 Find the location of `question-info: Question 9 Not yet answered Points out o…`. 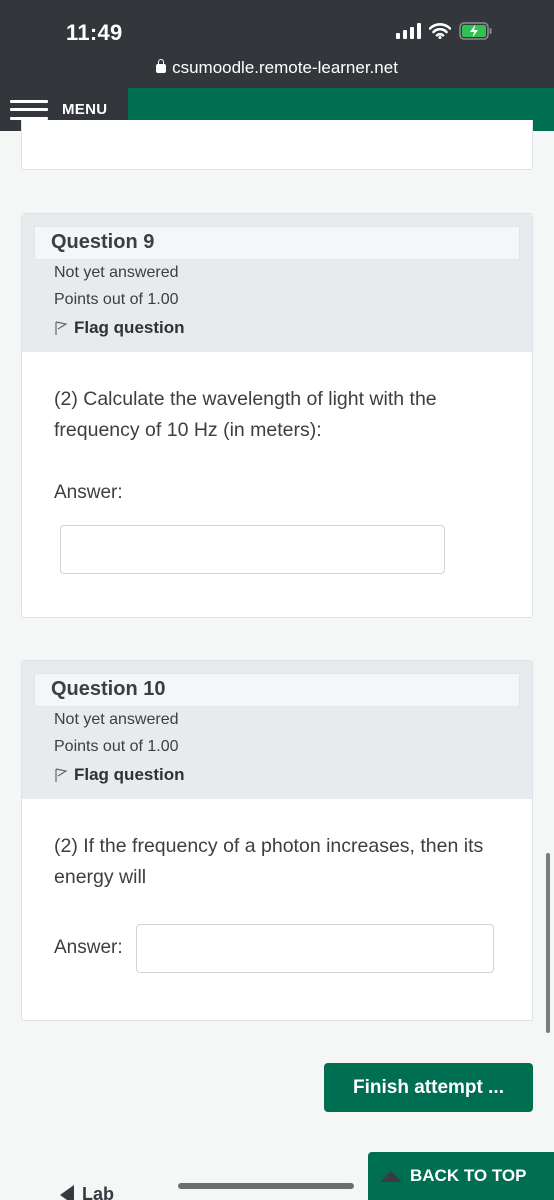

question-info: Question 9 Not yet answered Points out o… is located at coordinates (277, 283).